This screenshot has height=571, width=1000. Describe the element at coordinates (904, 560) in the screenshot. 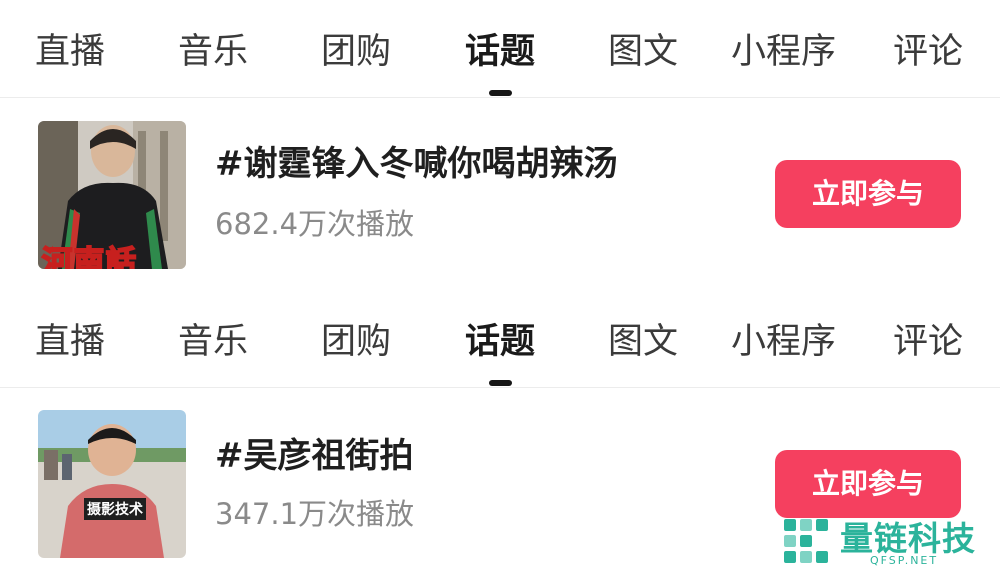

I see `watermark-domain: QFSP.NET` at that location.